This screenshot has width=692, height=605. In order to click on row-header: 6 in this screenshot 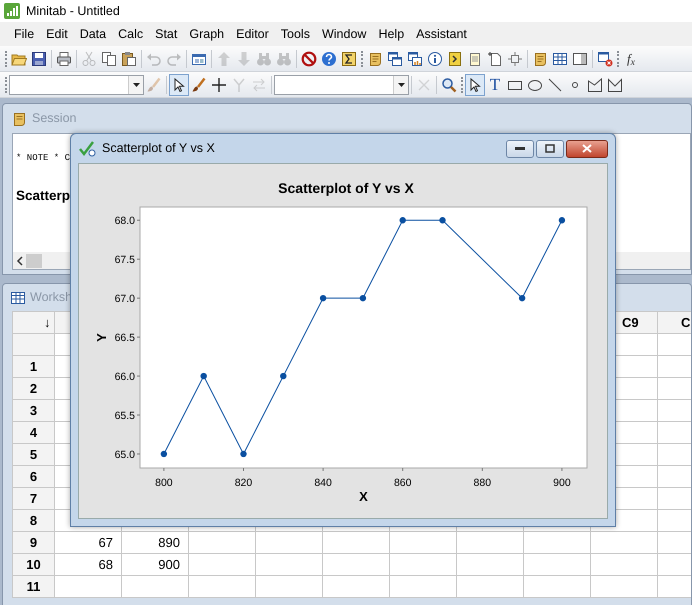, I will do `click(33, 477)`.